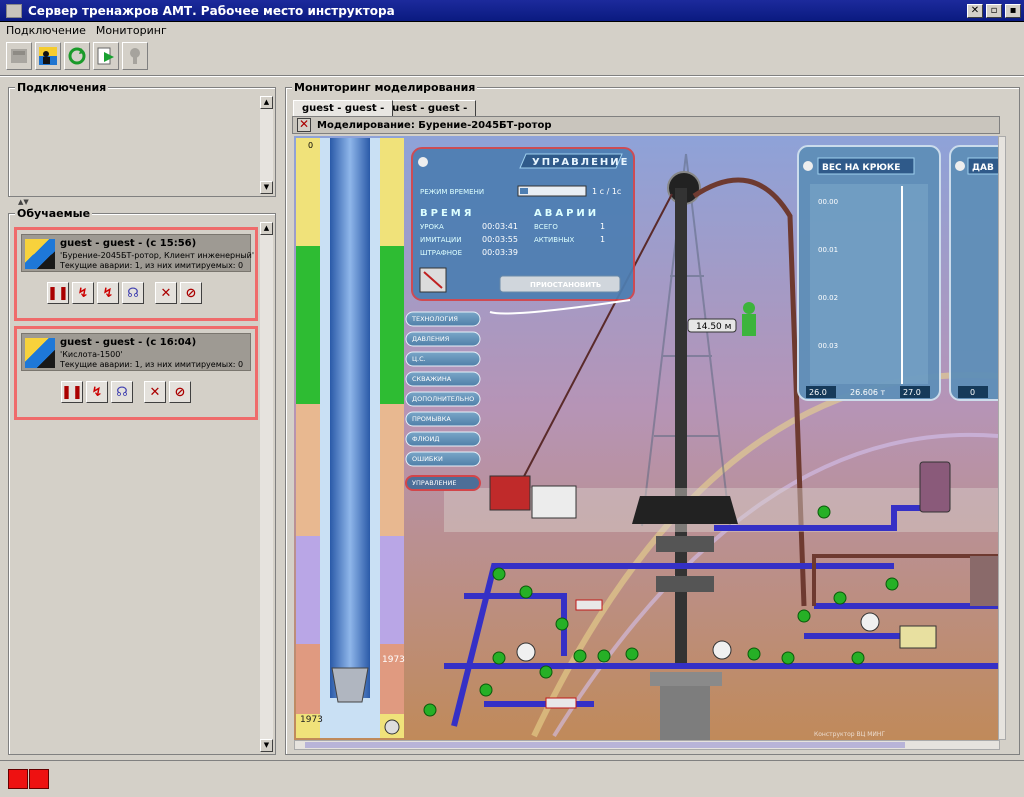 Image resolution: width=1024 pixels, height=797 pixels. I want to click on rotary-table, so click(685, 510).